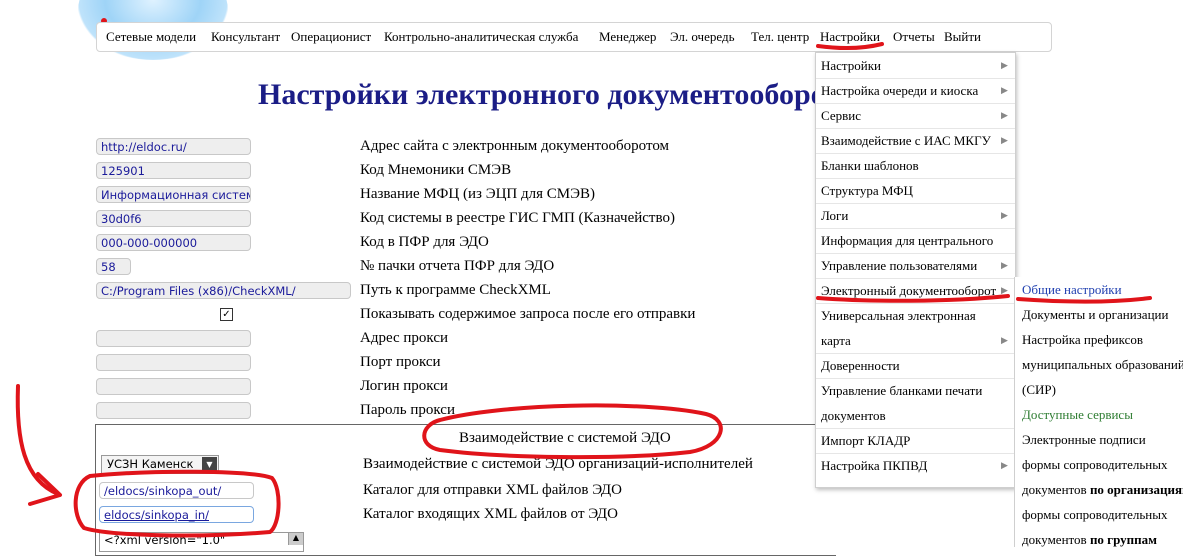 The width and height of the screenshot is (1183, 556). What do you see at coordinates (1084, 300) in the screenshot?
I see `general-settings-underline` at bounding box center [1084, 300].